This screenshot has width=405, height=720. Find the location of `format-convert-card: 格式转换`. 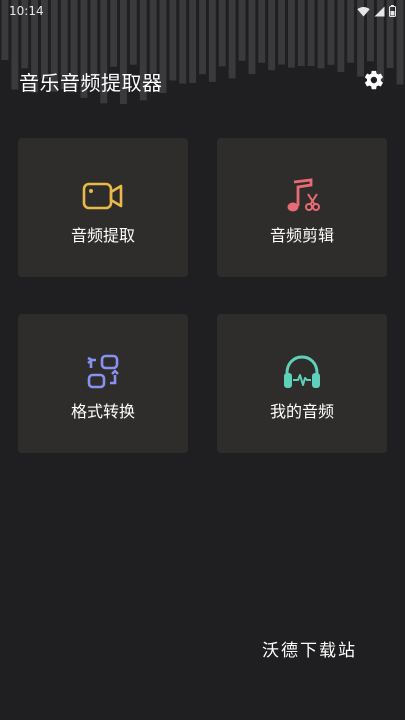

format-convert-card: 格式转换 is located at coordinates (103, 383).